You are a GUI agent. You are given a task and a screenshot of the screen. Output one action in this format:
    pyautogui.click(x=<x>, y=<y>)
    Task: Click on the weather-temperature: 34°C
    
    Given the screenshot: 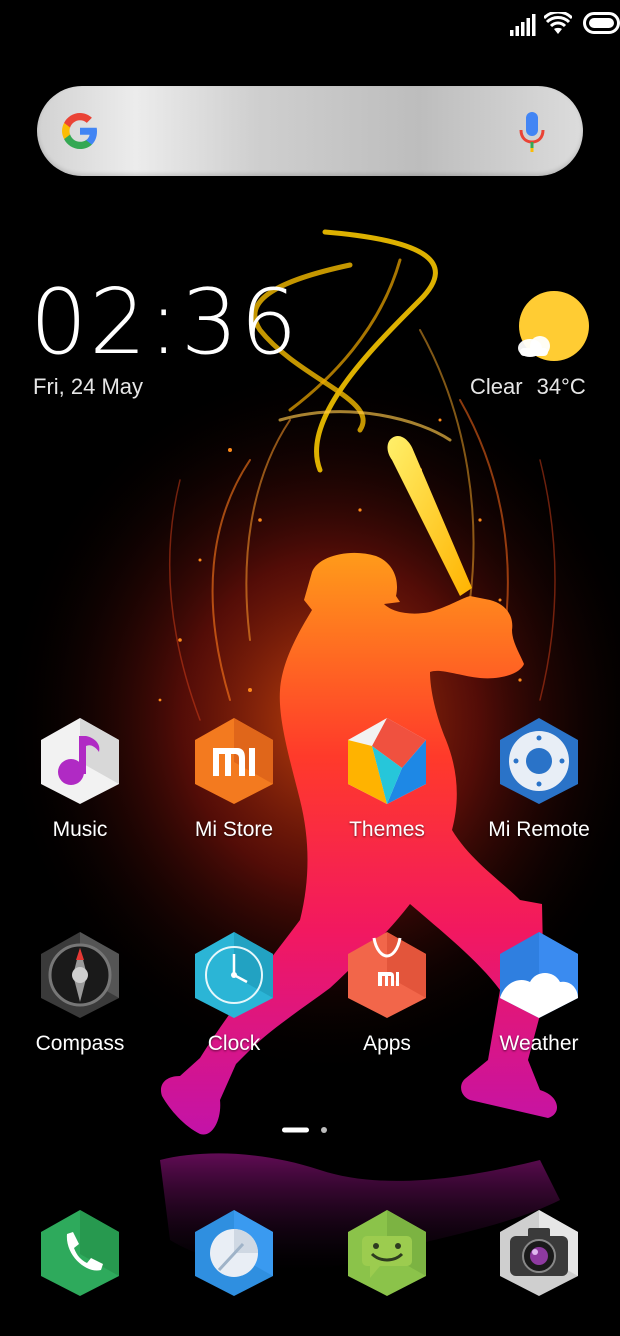 What is the action you would take?
    pyautogui.click(x=561, y=386)
    